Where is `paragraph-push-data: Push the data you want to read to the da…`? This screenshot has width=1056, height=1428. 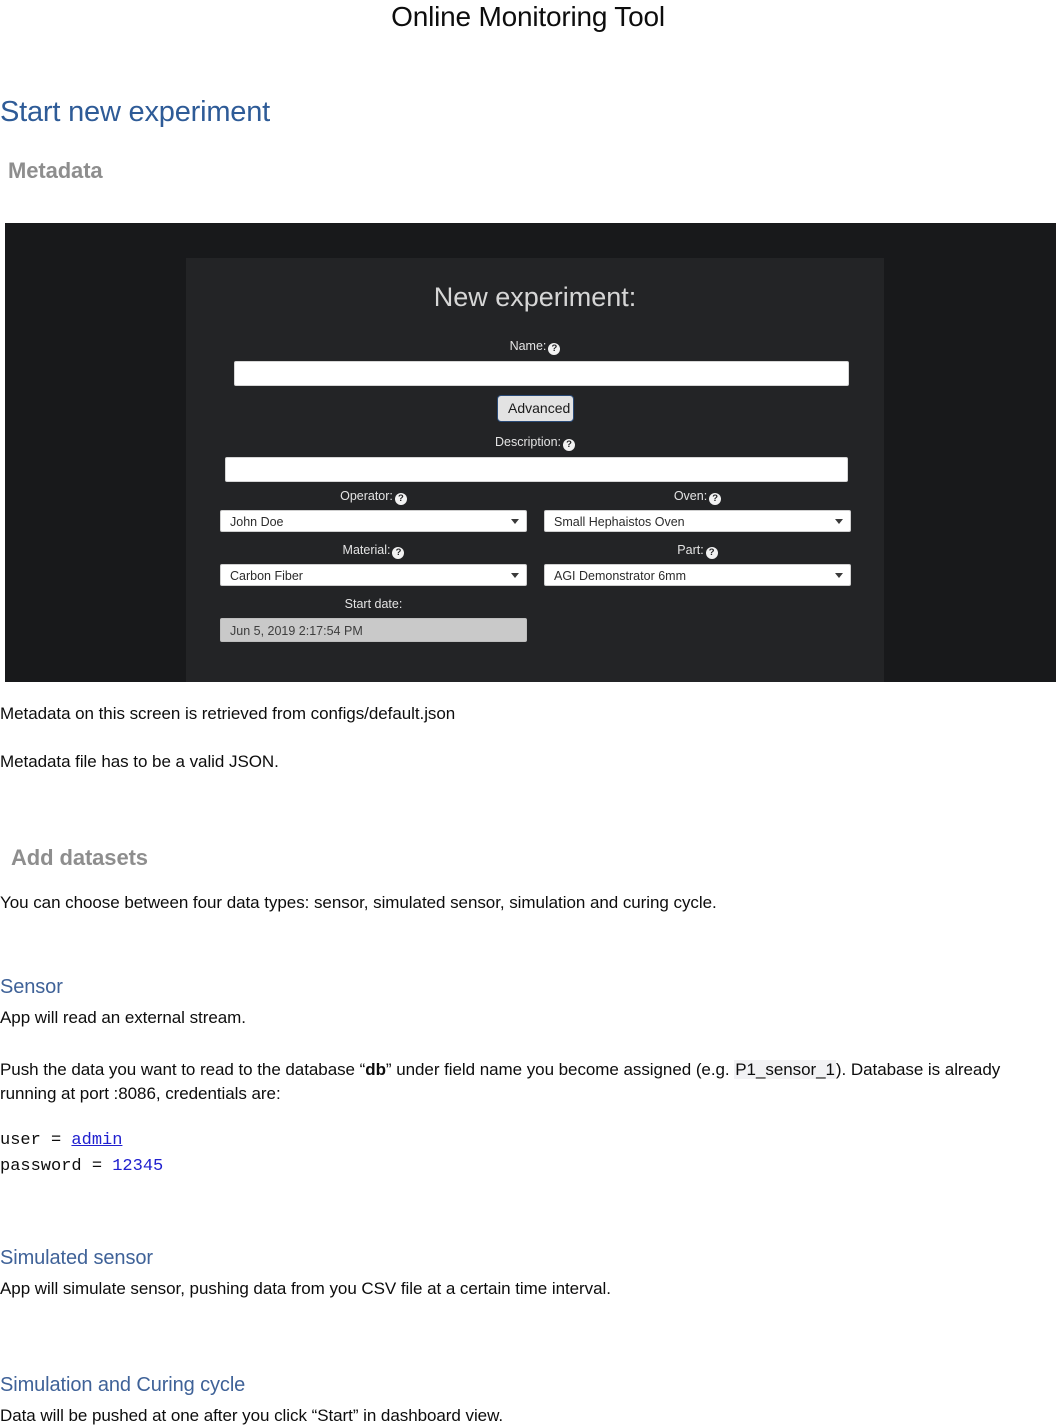
paragraph-push-data: Push the data you want to read to the da… is located at coordinates (526, 1082).